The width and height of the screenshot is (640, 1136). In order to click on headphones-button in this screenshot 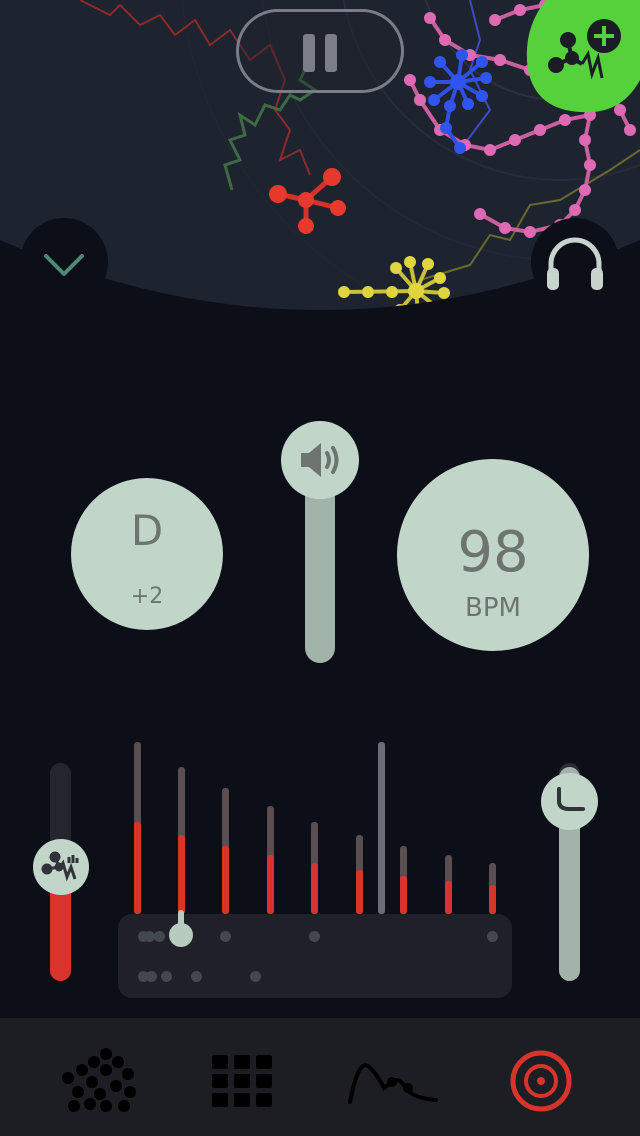, I will do `click(575, 262)`.